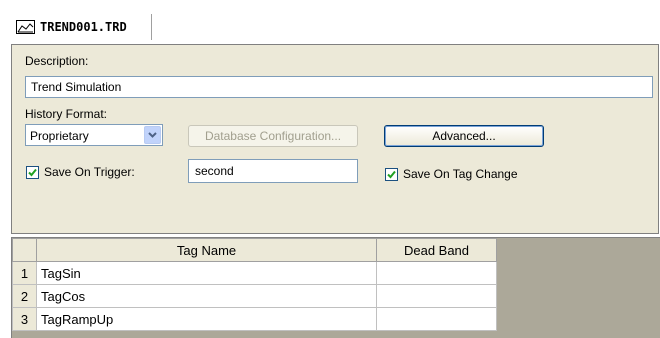  I want to click on save-on-tag-change-checkbox: Save On Tag Change, so click(451, 174).